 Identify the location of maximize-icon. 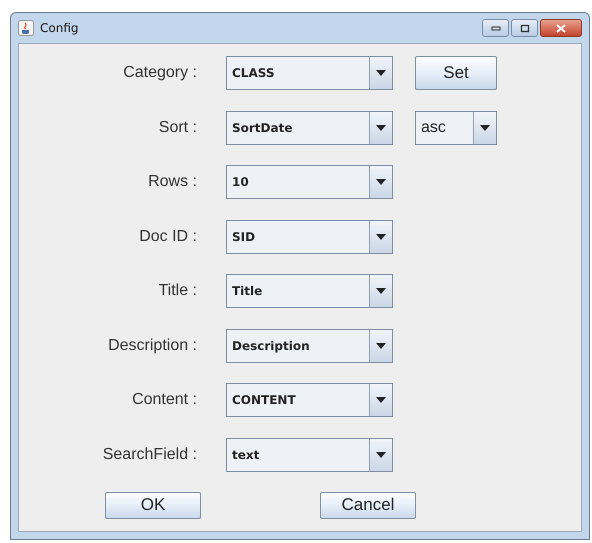
(525, 28).